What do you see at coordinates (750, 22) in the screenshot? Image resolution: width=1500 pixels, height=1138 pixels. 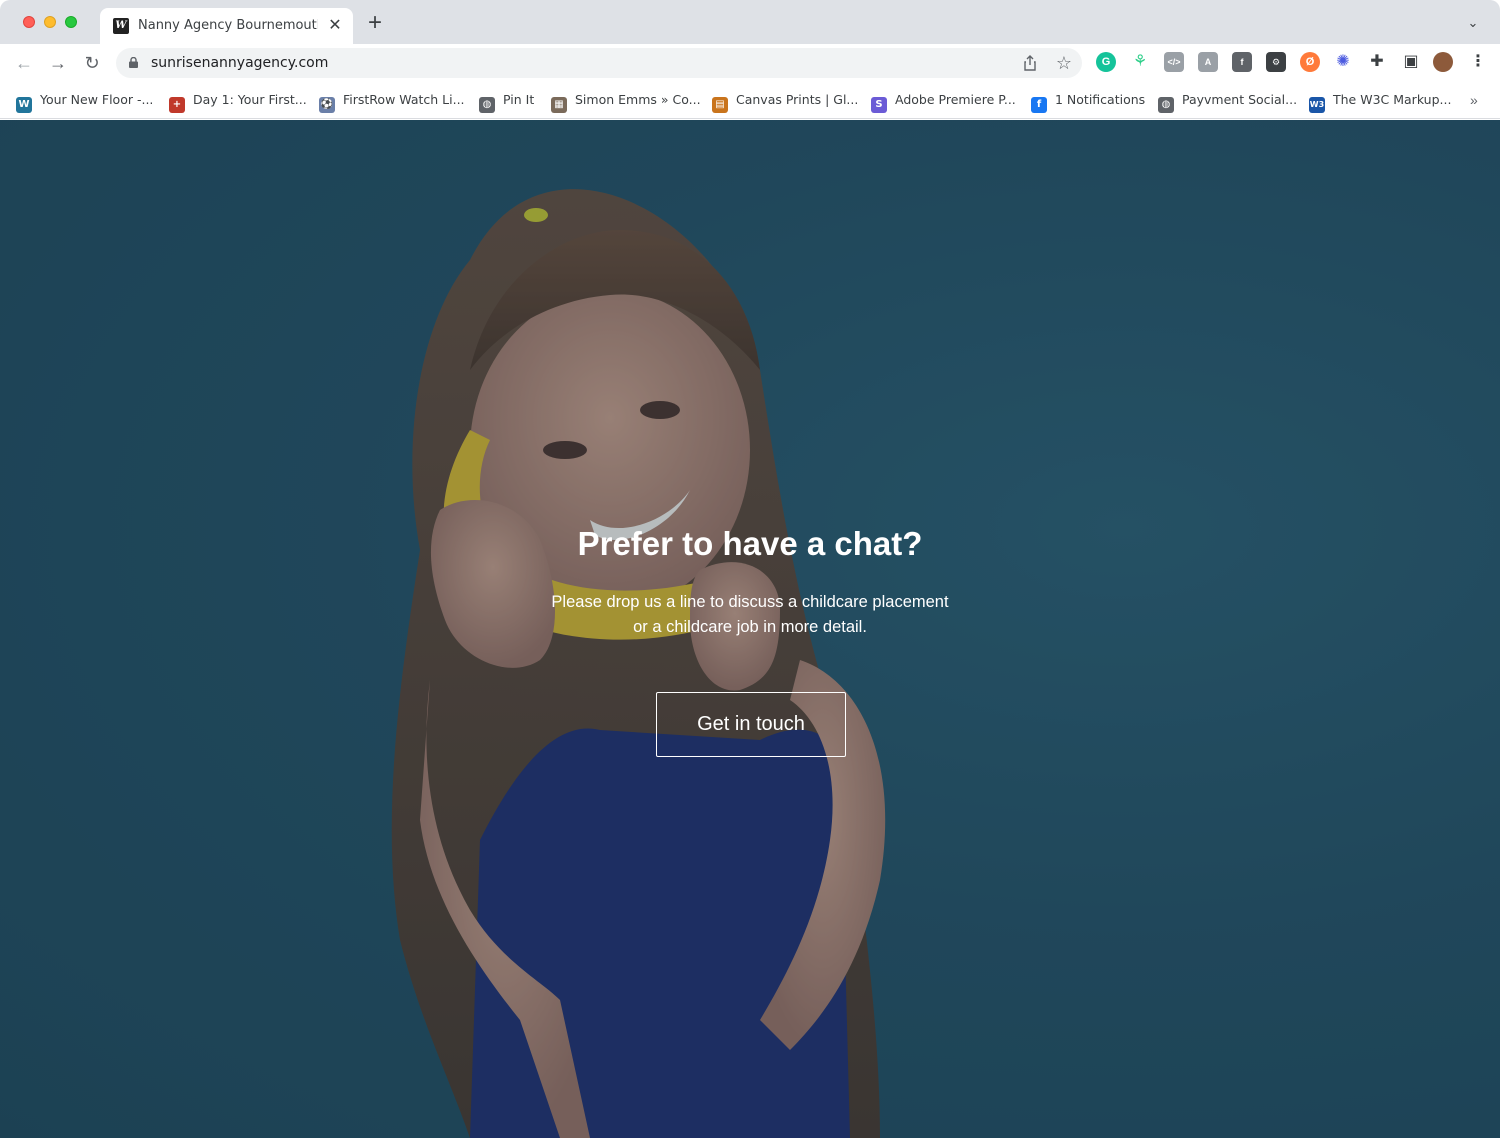 I see `tab-strip: W Nanny Agency Bournemouth | S ✕ + ⌄` at bounding box center [750, 22].